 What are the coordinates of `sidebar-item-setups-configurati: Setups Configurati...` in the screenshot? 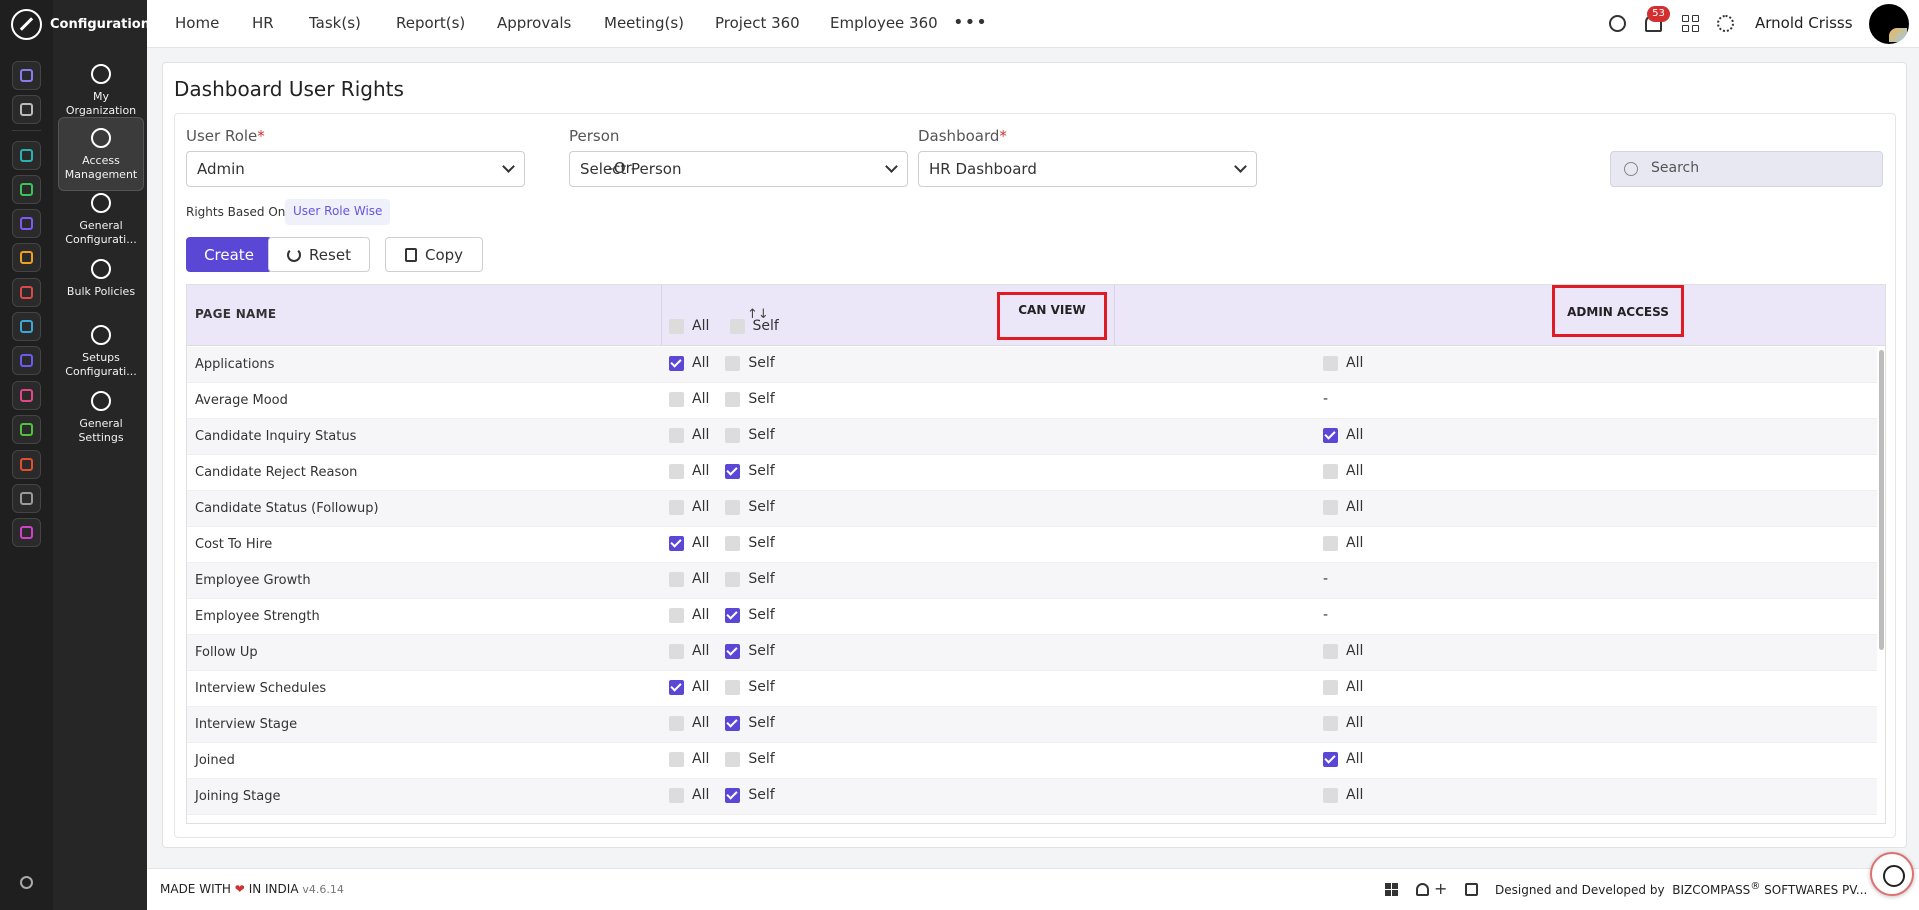 It's located at (101, 352).